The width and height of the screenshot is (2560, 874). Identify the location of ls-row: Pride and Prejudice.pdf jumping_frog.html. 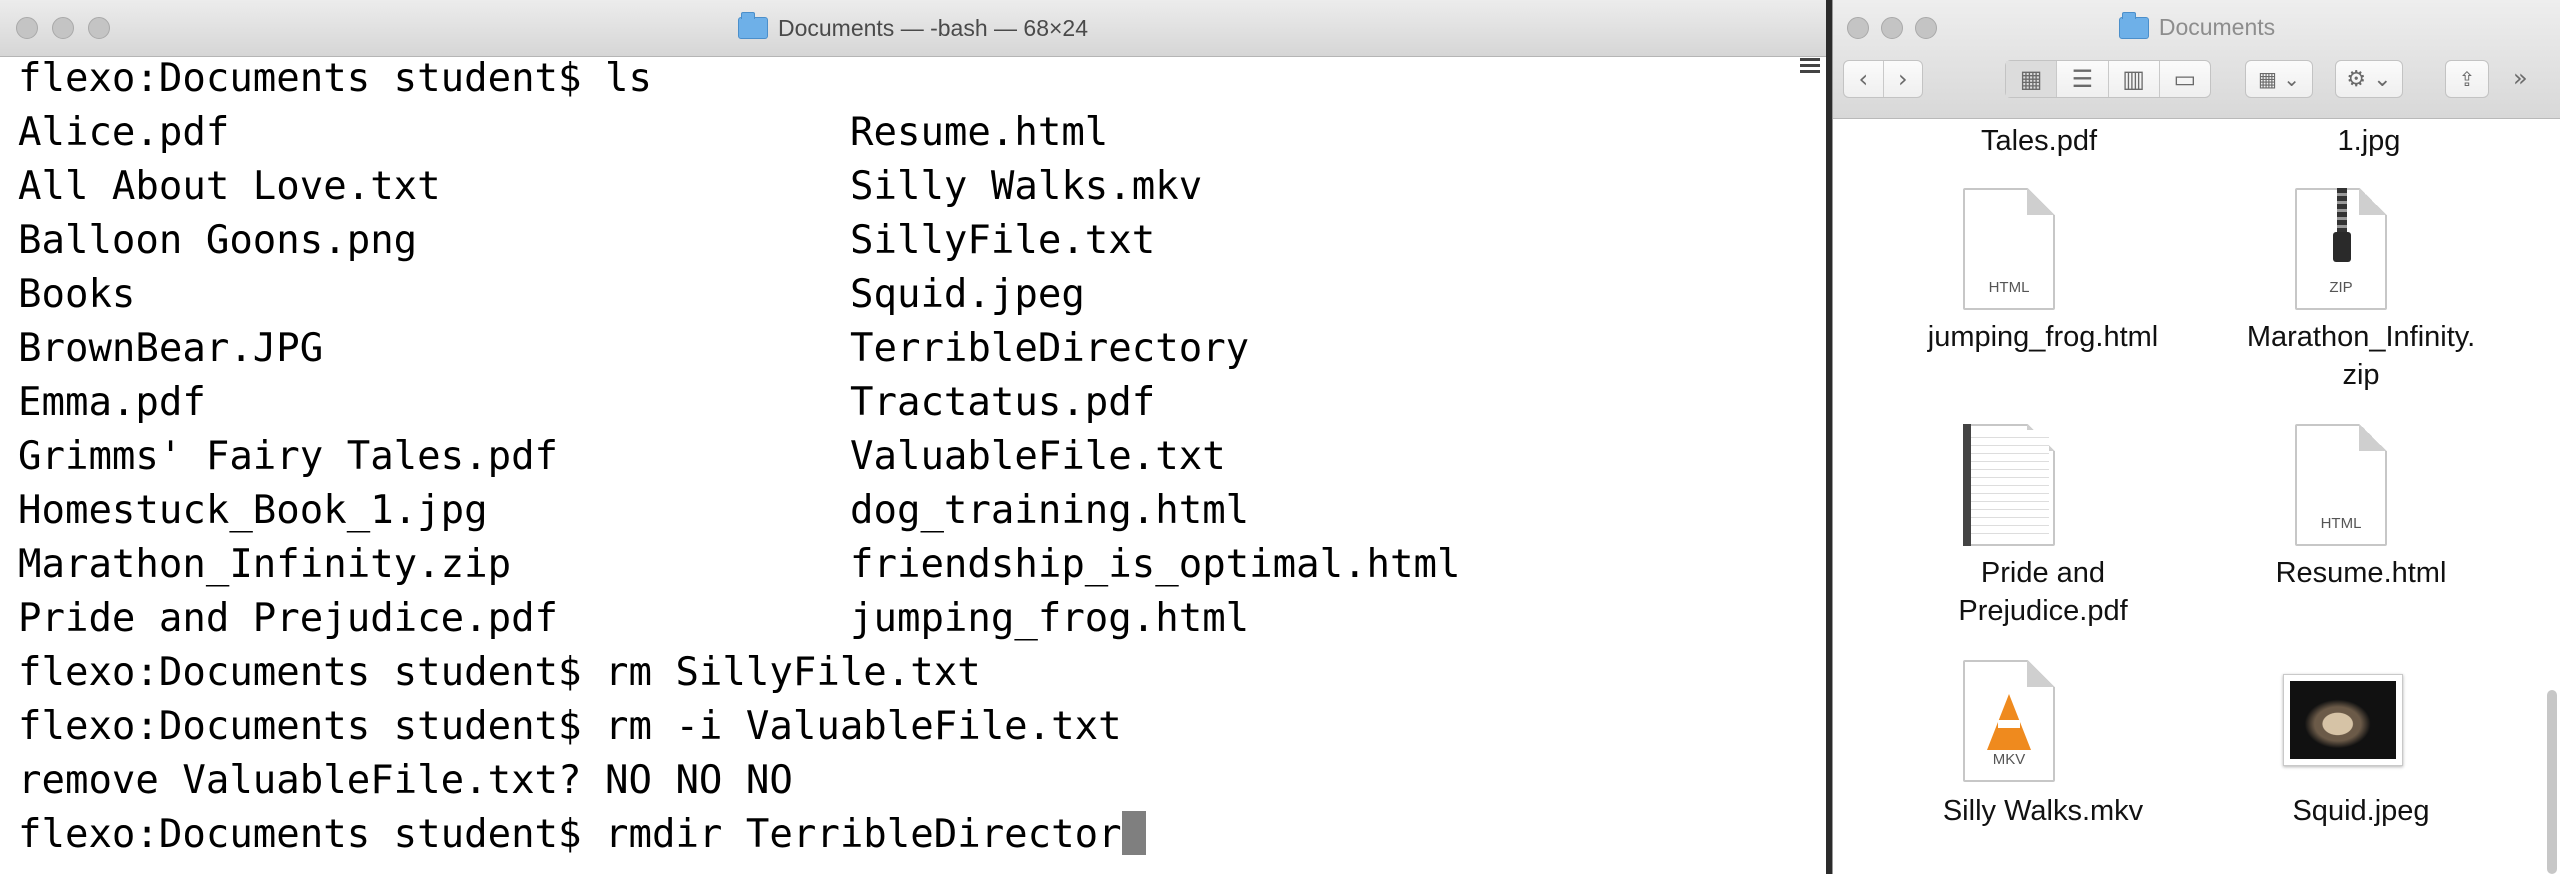
(902, 619).